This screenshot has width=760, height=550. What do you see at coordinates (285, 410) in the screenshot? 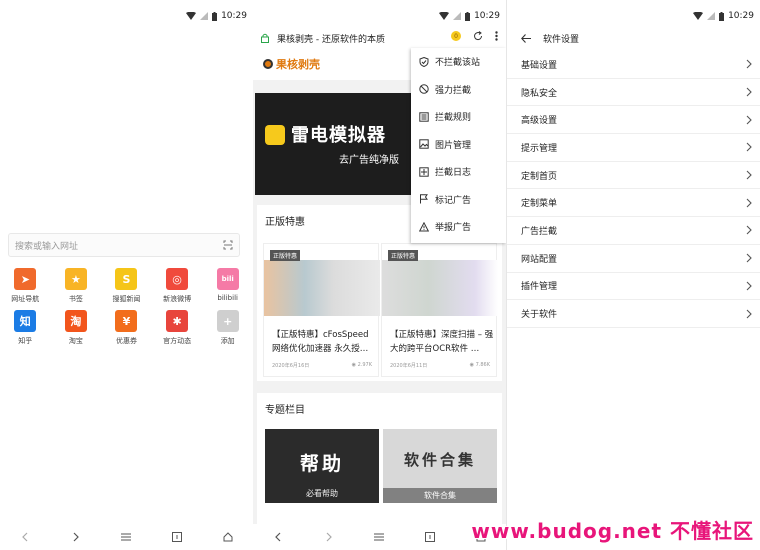
I see `section-title: 专题栏目` at bounding box center [285, 410].